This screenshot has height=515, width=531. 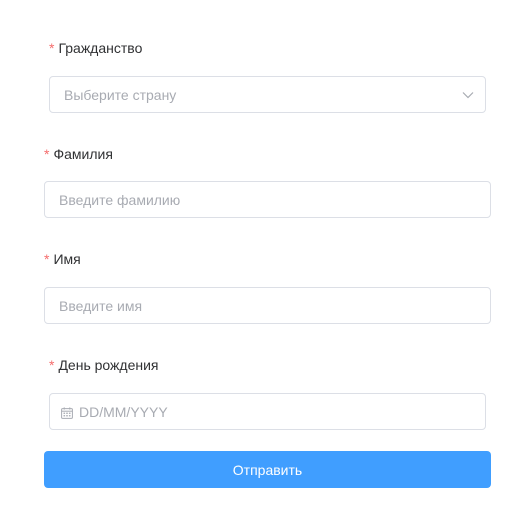 I want to click on birth-date-input, so click(x=279, y=411).